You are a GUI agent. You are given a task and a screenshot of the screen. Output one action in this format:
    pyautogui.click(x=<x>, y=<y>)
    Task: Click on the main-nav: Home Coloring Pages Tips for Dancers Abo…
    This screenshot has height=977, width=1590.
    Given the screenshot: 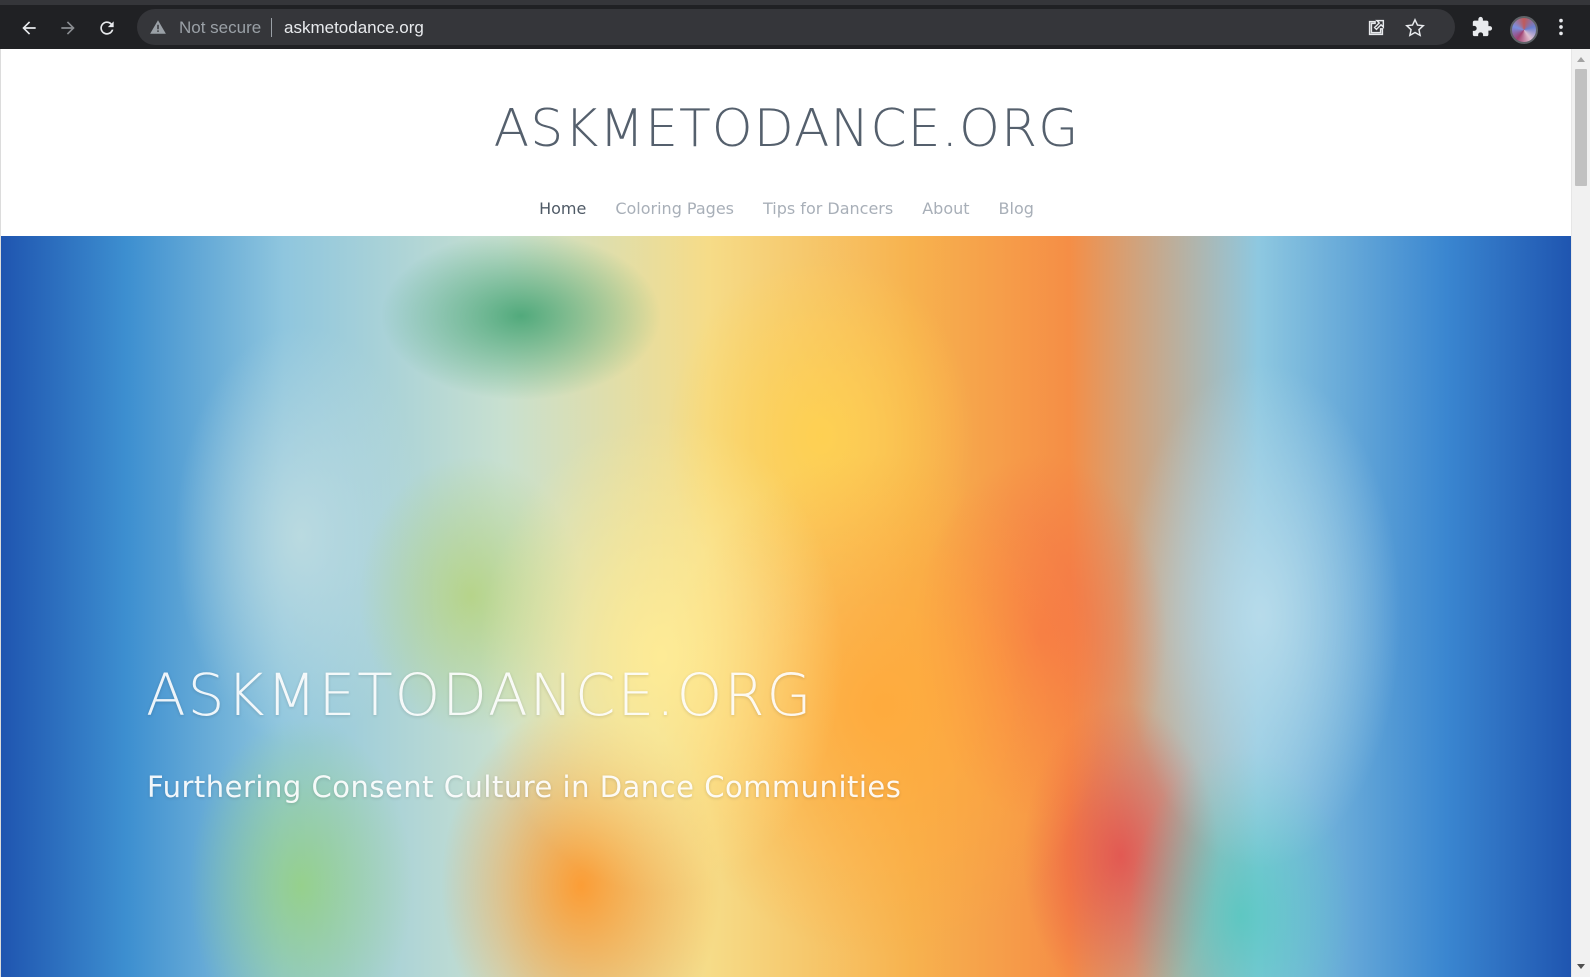 What is the action you would take?
    pyautogui.click(x=786, y=208)
    